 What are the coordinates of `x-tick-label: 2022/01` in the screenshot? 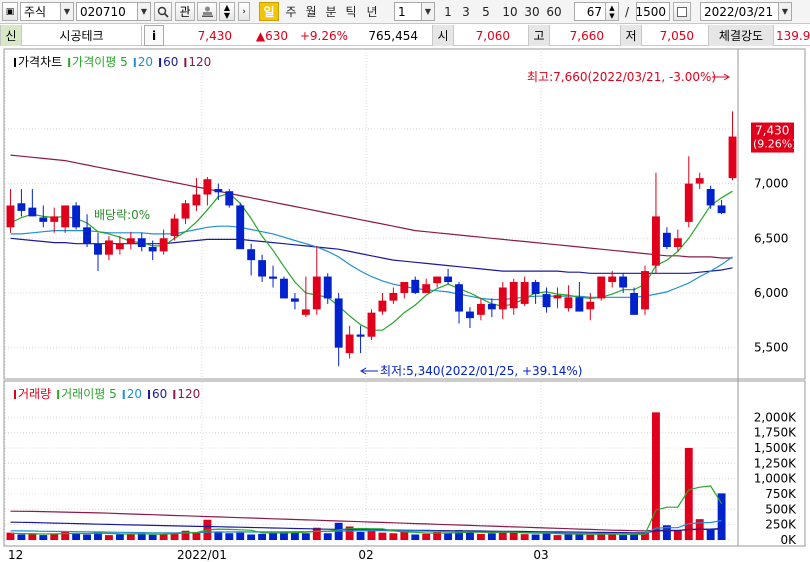 It's located at (202, 555).